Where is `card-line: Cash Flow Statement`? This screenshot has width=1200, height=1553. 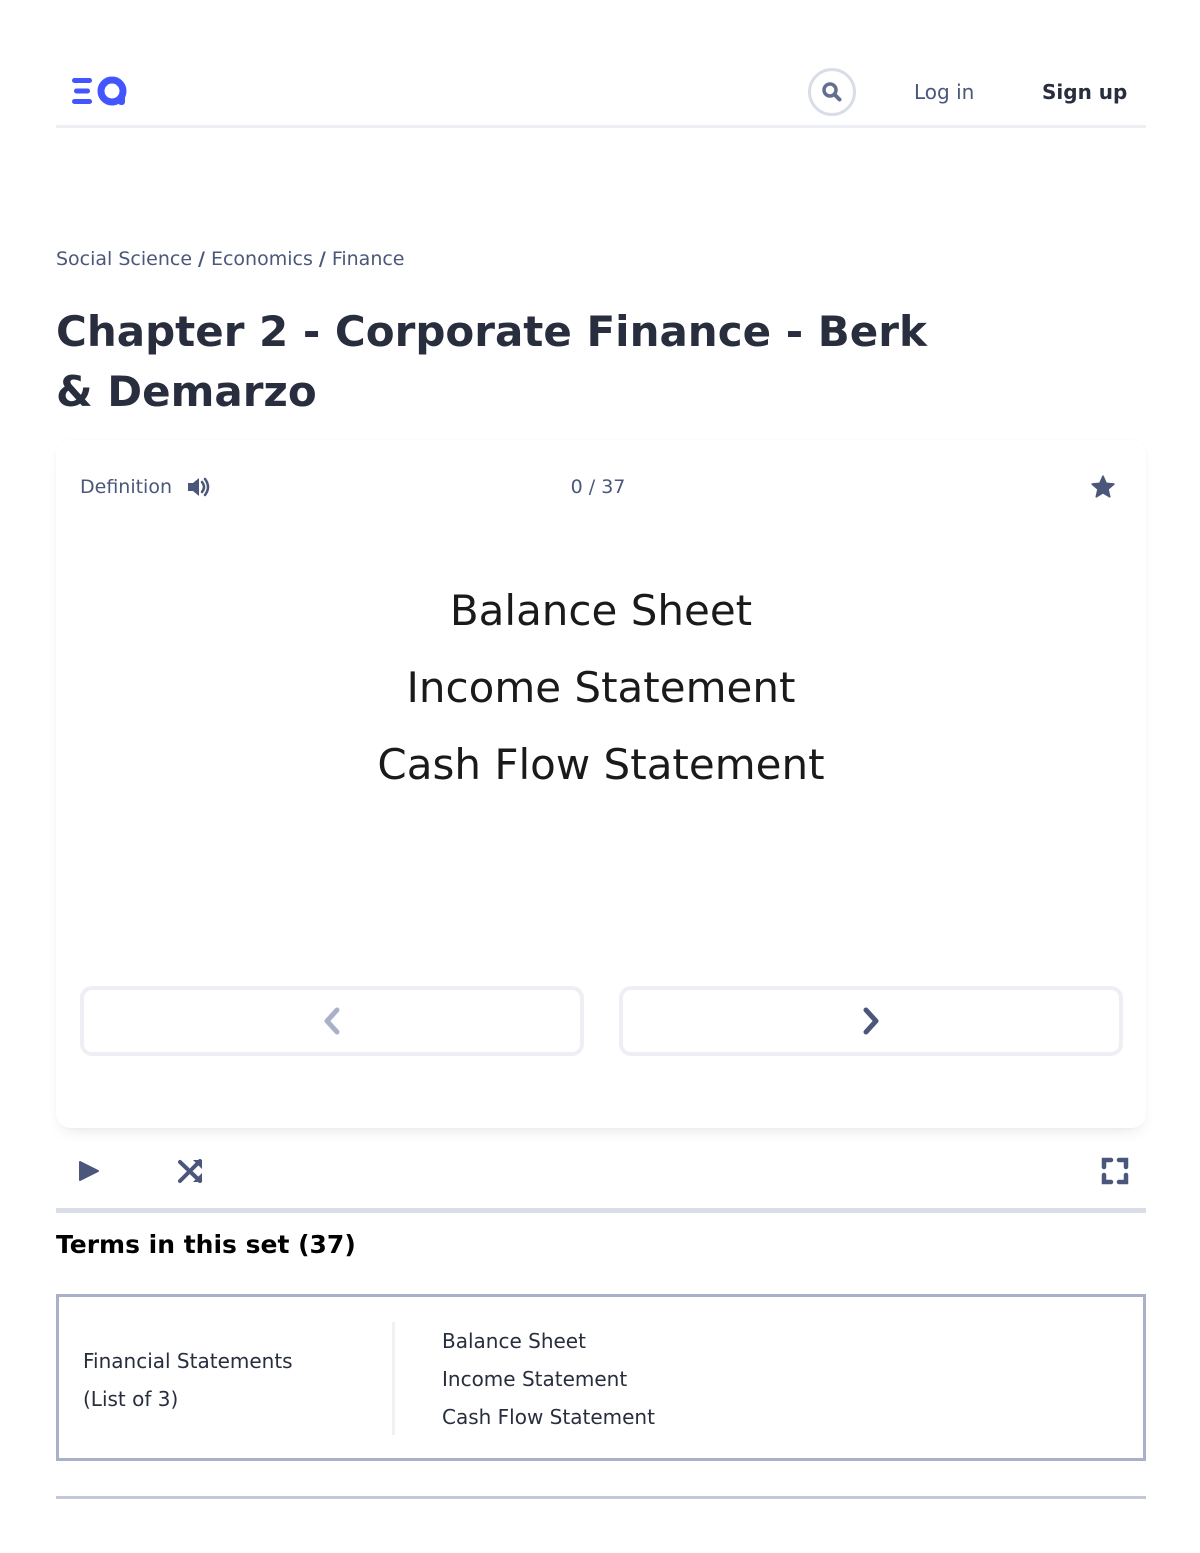
card-line: Cash Flow Statement is located at coordinates (601, 764).